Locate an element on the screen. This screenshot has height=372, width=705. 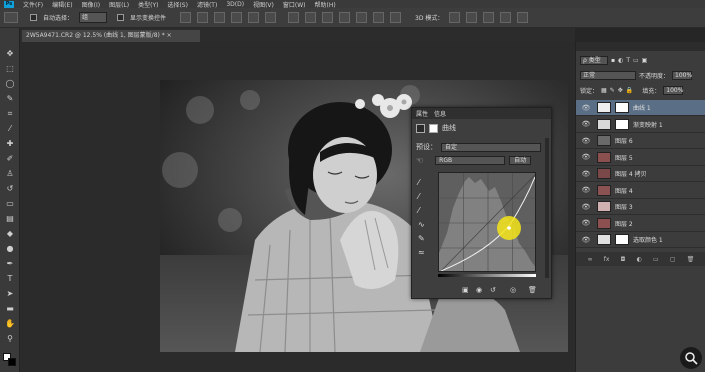
eyedropper-gray-icon: ⁄ is located at coordinates (418, 196).